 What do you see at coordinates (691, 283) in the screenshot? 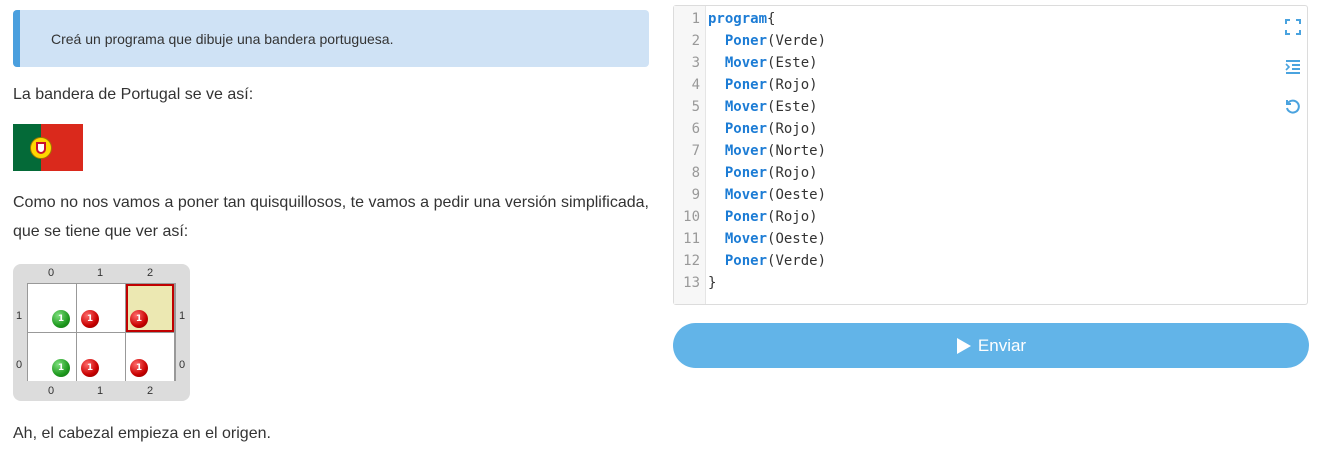
I see `line-number: 13` at bounding box center [691, 283].